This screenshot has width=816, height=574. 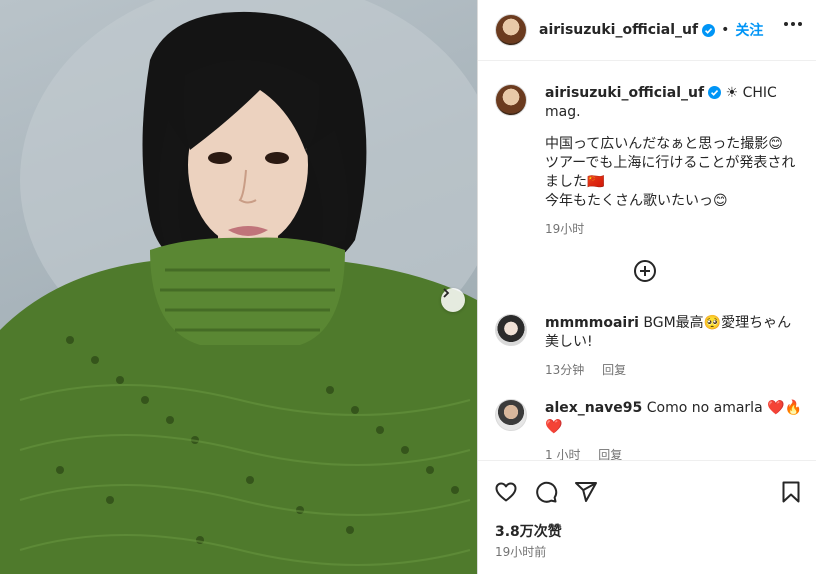 I want to click on caption-avatar, so click(x=511, y=100).